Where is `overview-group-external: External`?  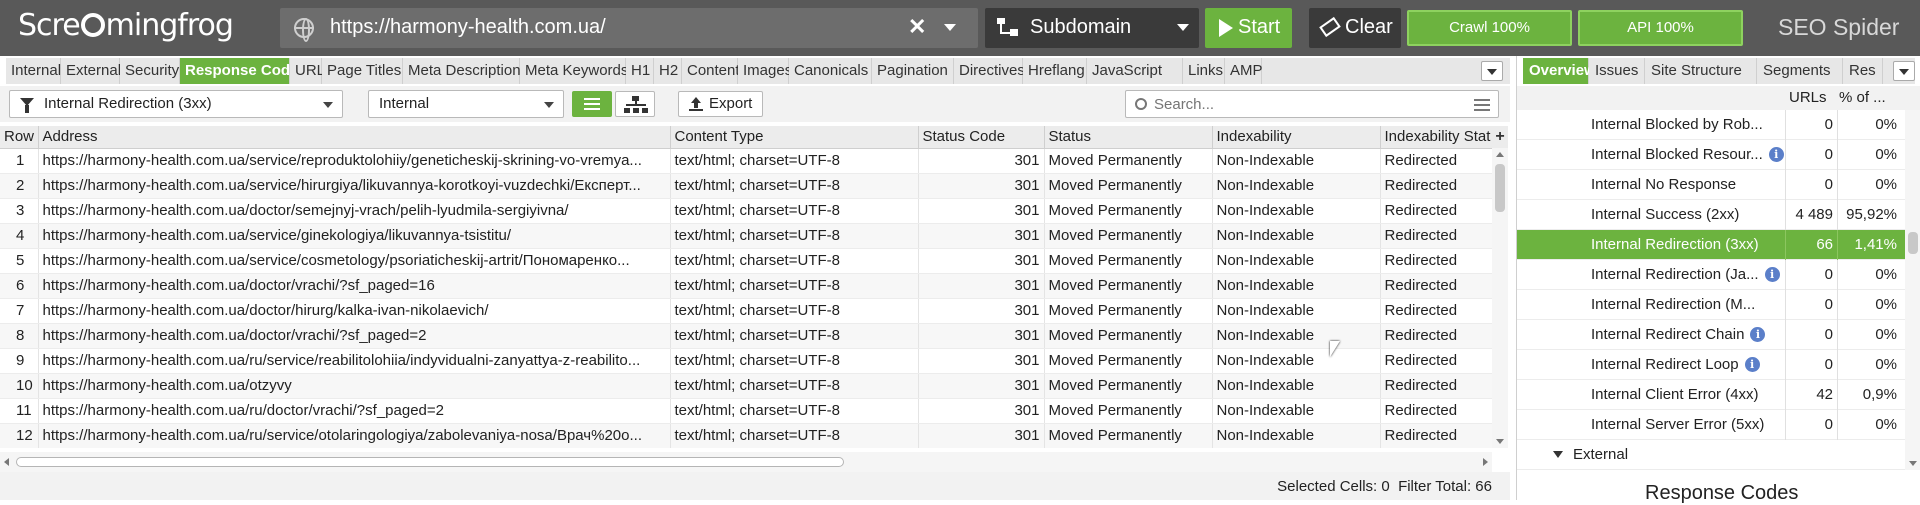 overview-group-external: External is located at coordinates (1711, 455).